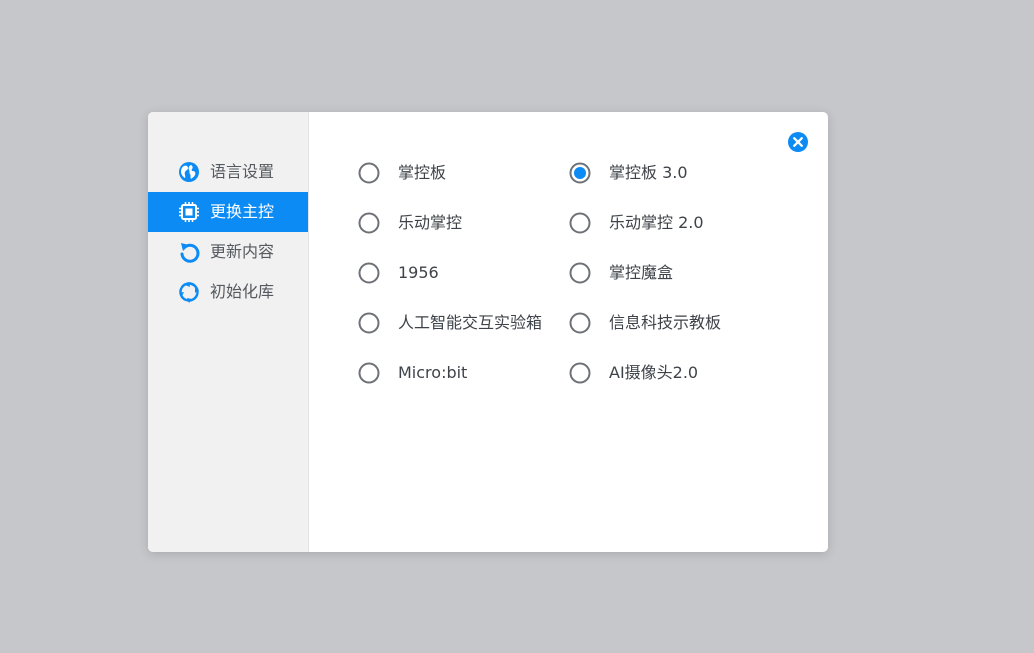 The height and width of the screenshot is (653, 1034). Describe the element at coordinates (433, 372) in the screenshot. I see `option-label: Micro:bit` at that location.